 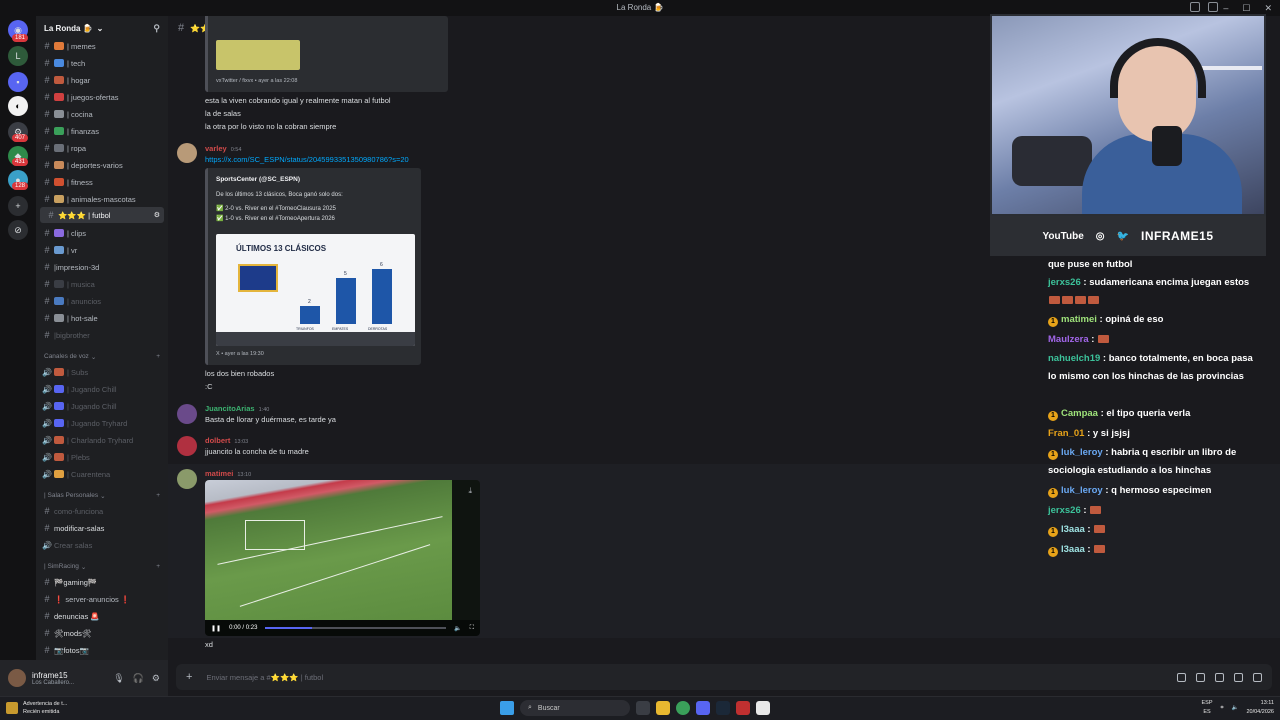 I want to click on settings-icon: ⚙, so click(x=157, y=215).